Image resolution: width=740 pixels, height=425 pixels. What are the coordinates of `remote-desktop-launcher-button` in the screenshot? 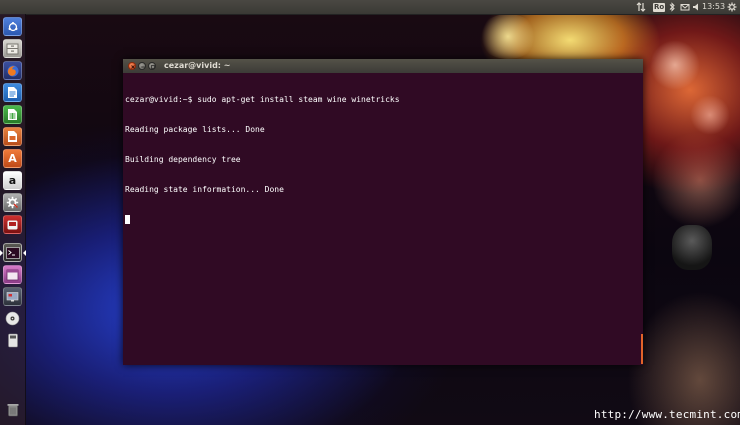 It's located at (12, 296).